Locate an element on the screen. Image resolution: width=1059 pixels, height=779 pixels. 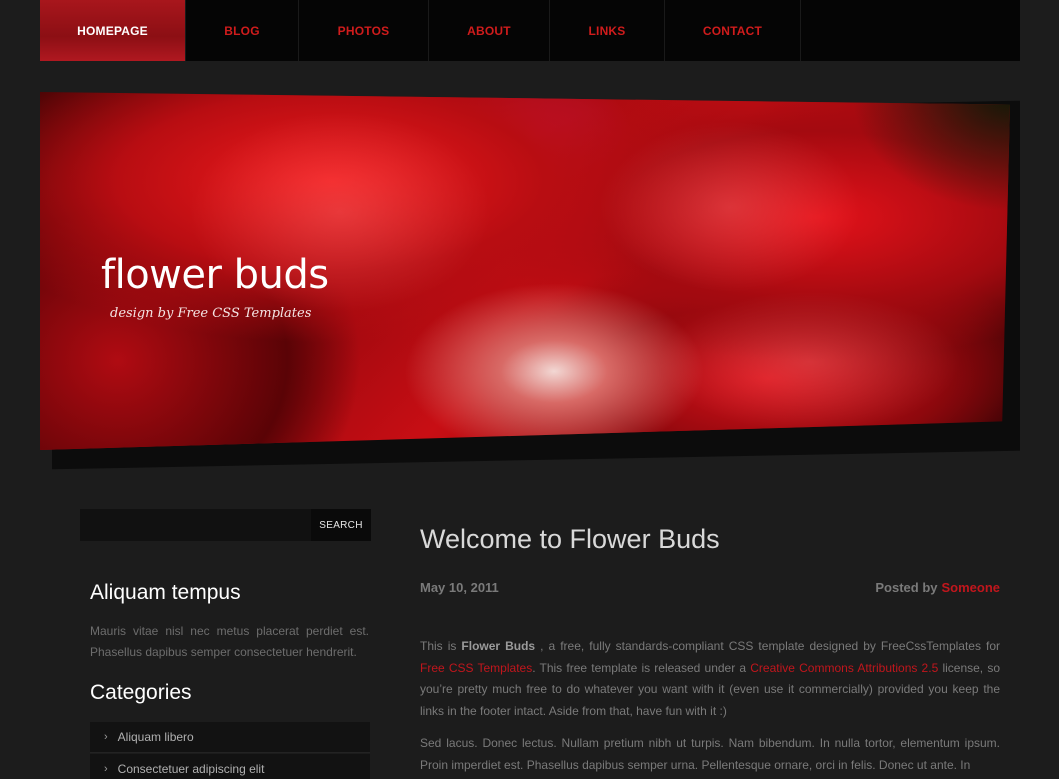
text-span: . This free template is released under a is located at coordinates (641, 667).